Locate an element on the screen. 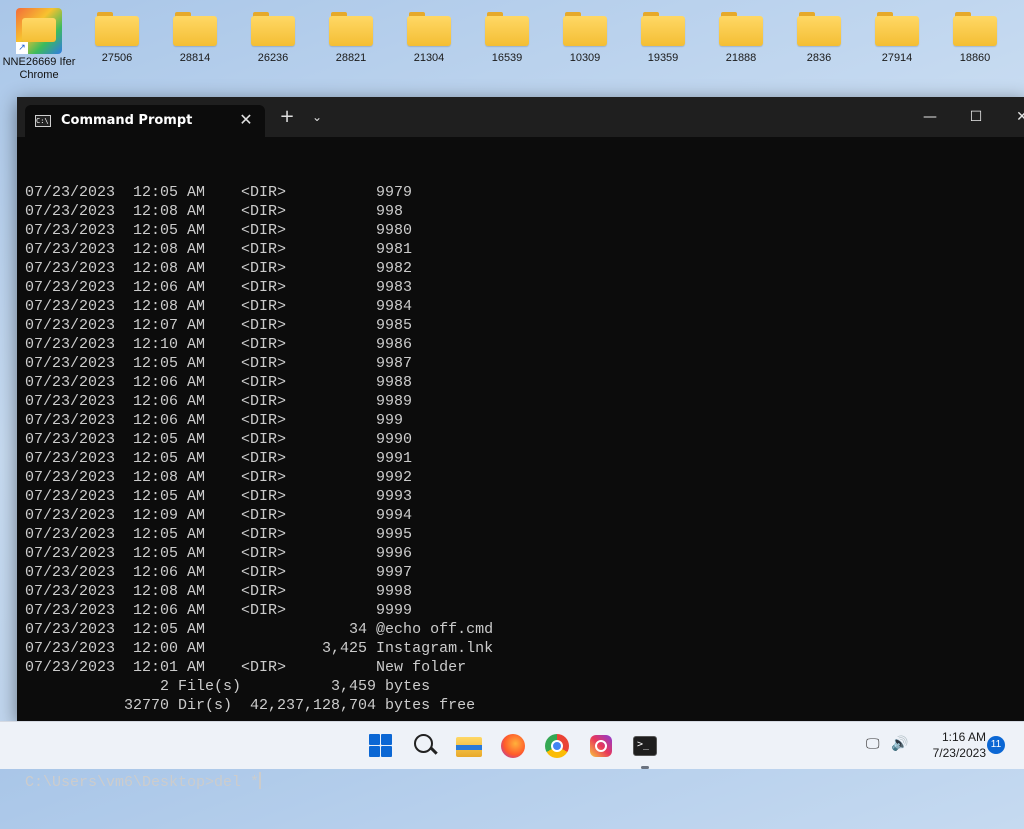 The width and height of the screenshot is (1024, 829). chrome-icon is located at coordinates (557, 746).